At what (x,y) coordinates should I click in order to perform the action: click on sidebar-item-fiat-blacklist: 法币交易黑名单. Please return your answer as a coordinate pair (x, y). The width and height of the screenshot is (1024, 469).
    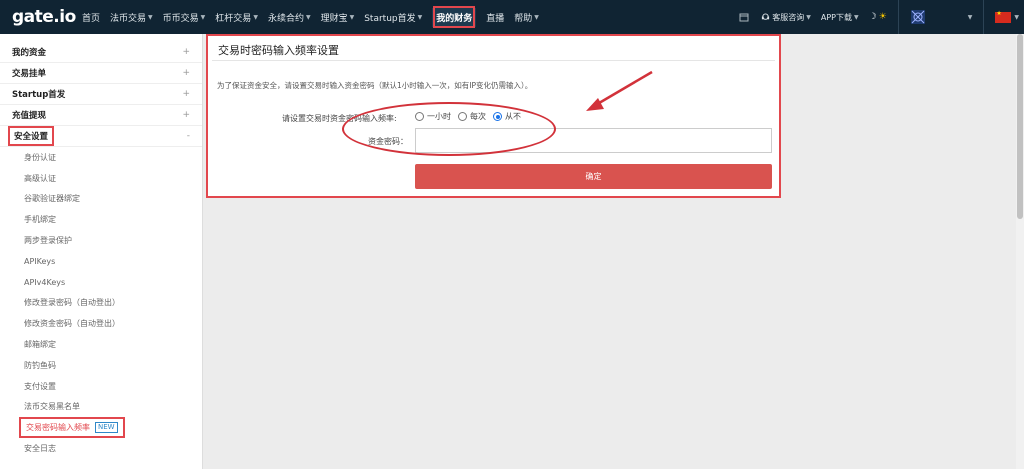
    Looking at the image, I should click on (101, 407).